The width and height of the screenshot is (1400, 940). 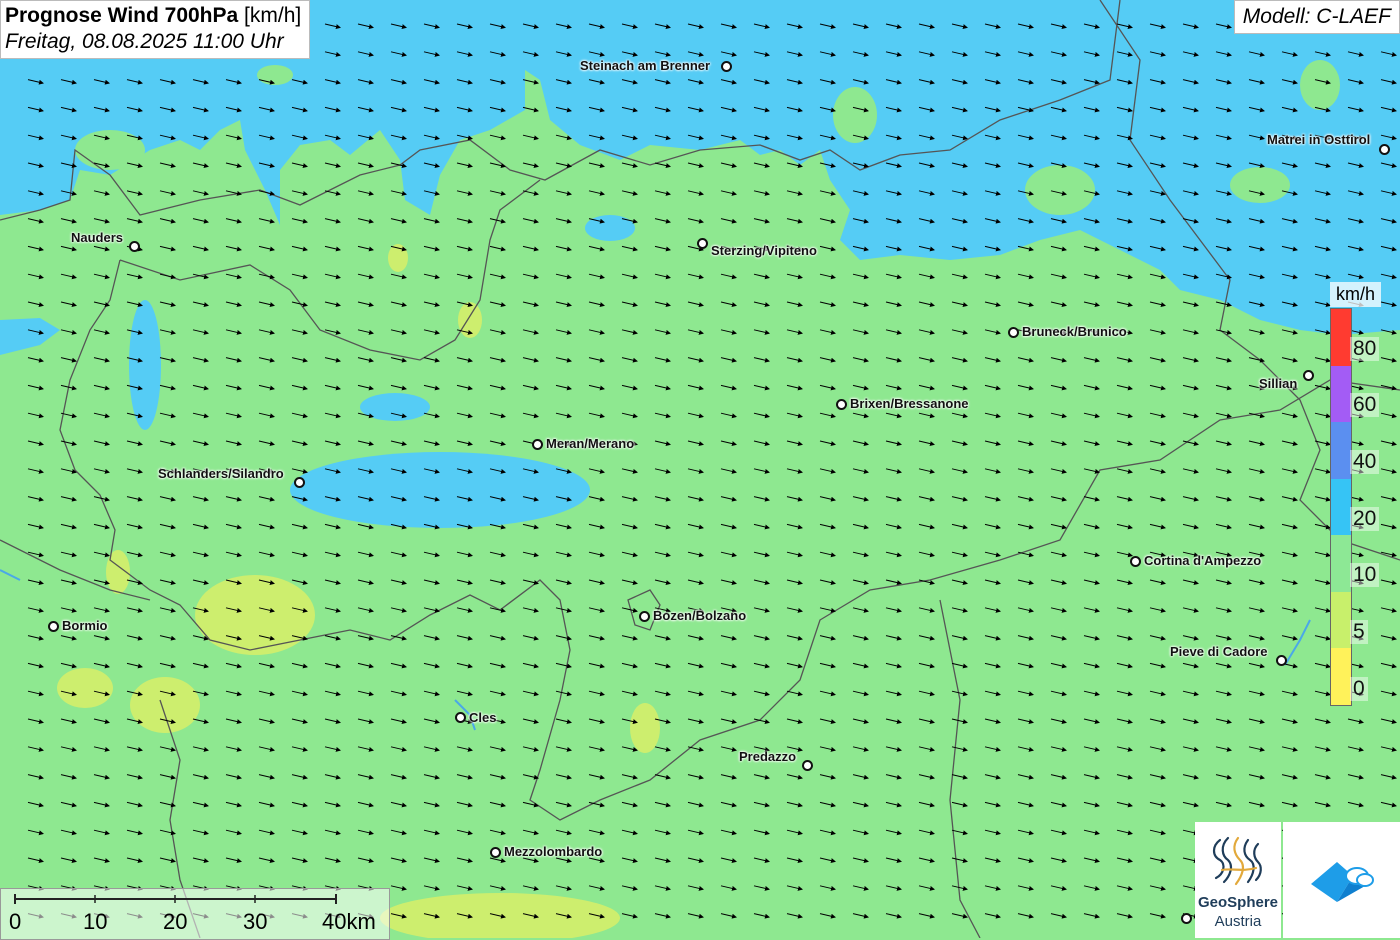 What do you see at coordinates (165, 705) in the screenshot?
I see `wind-zone-5-10-b` at bounding box center [165, 705].